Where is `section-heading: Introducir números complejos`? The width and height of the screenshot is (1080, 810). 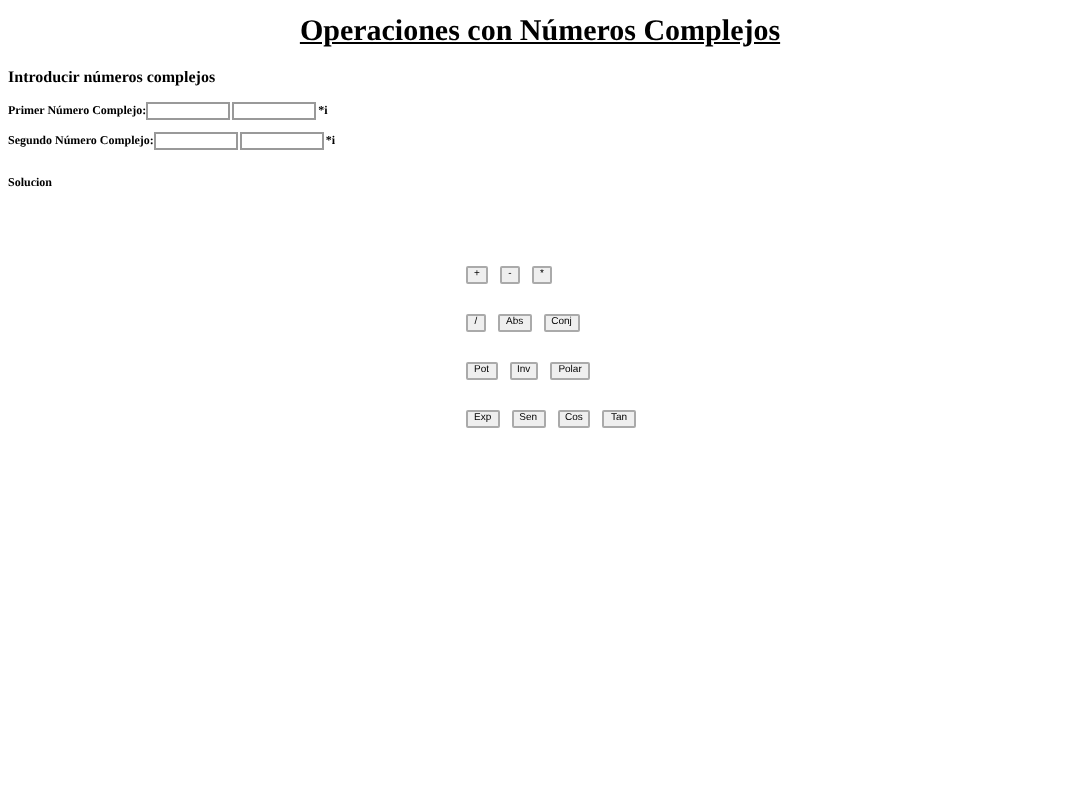
section-heading: Introducir números complejos is located at coordinates (113, 77).